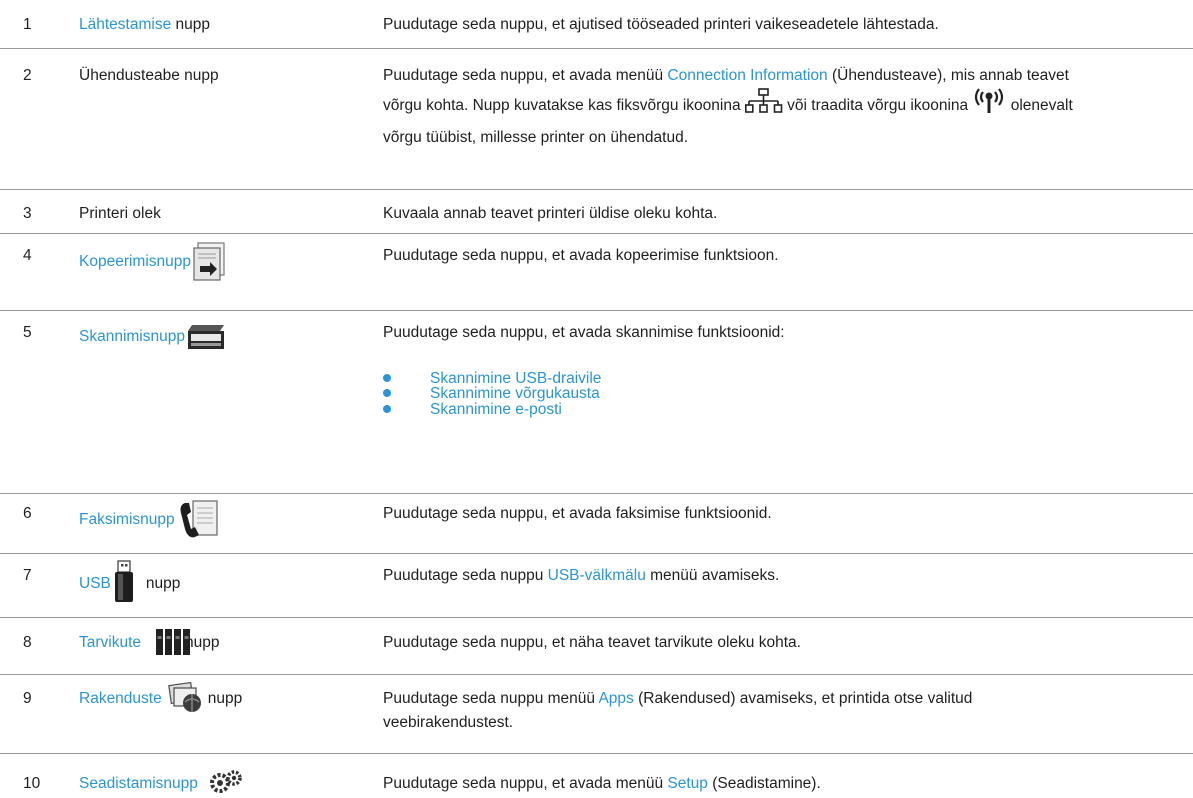  Describe the element at coordinates (110, 642) in the screenshot. I see `supplies-link: Tarvikute` at that location.